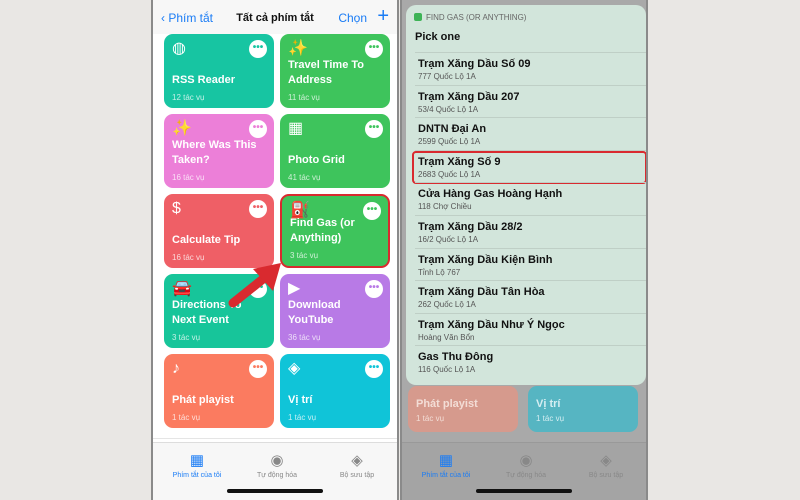  What do you see at coordinates (530, 133) in the screenshot?
I see `list-item: DNTN Đại An 2599 Quốc Lộ 1A` at bounding box center [530, 133].